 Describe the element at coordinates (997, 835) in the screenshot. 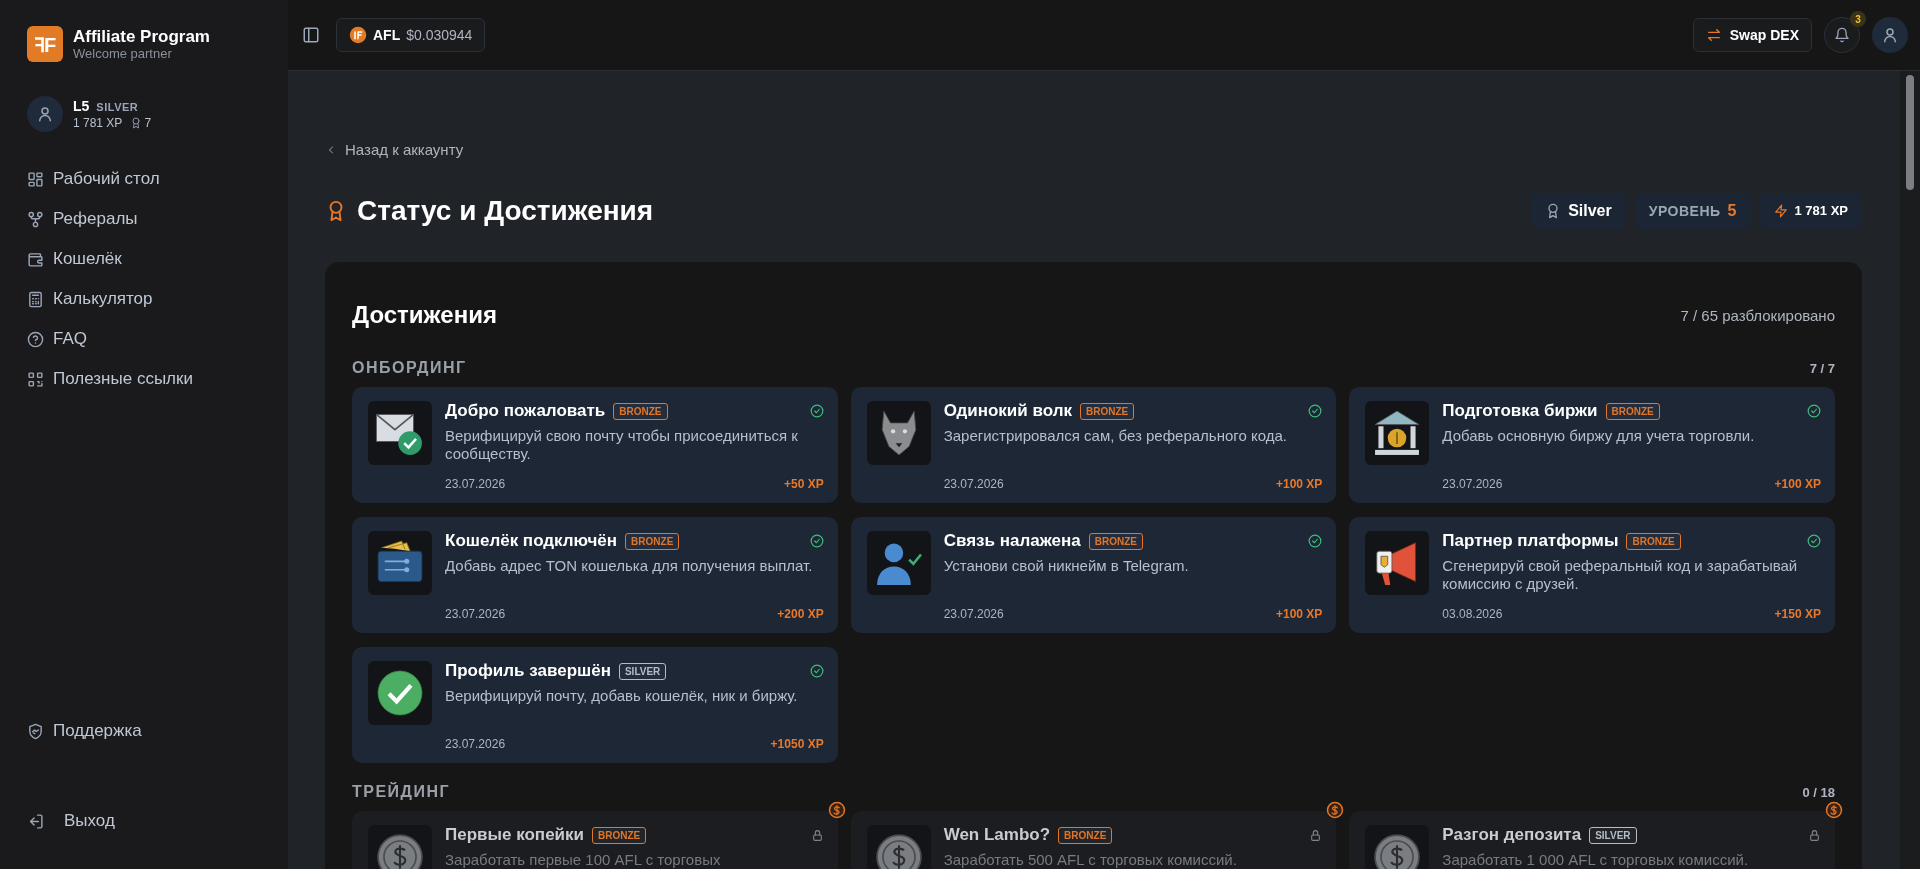

I see `achievement-title: Wen Lambo?` at that location.